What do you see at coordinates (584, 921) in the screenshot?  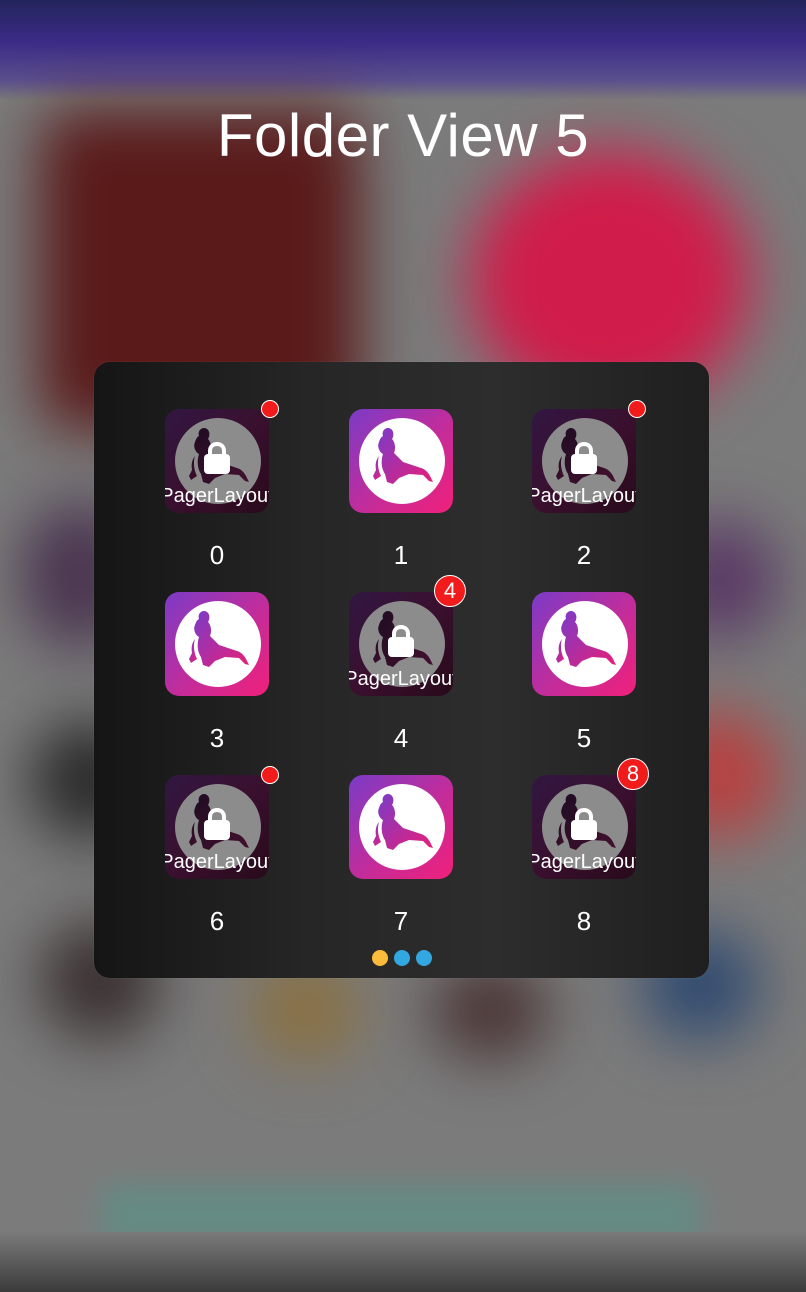 I see `folder-item-label: 8` at bounding box center [584, 921].